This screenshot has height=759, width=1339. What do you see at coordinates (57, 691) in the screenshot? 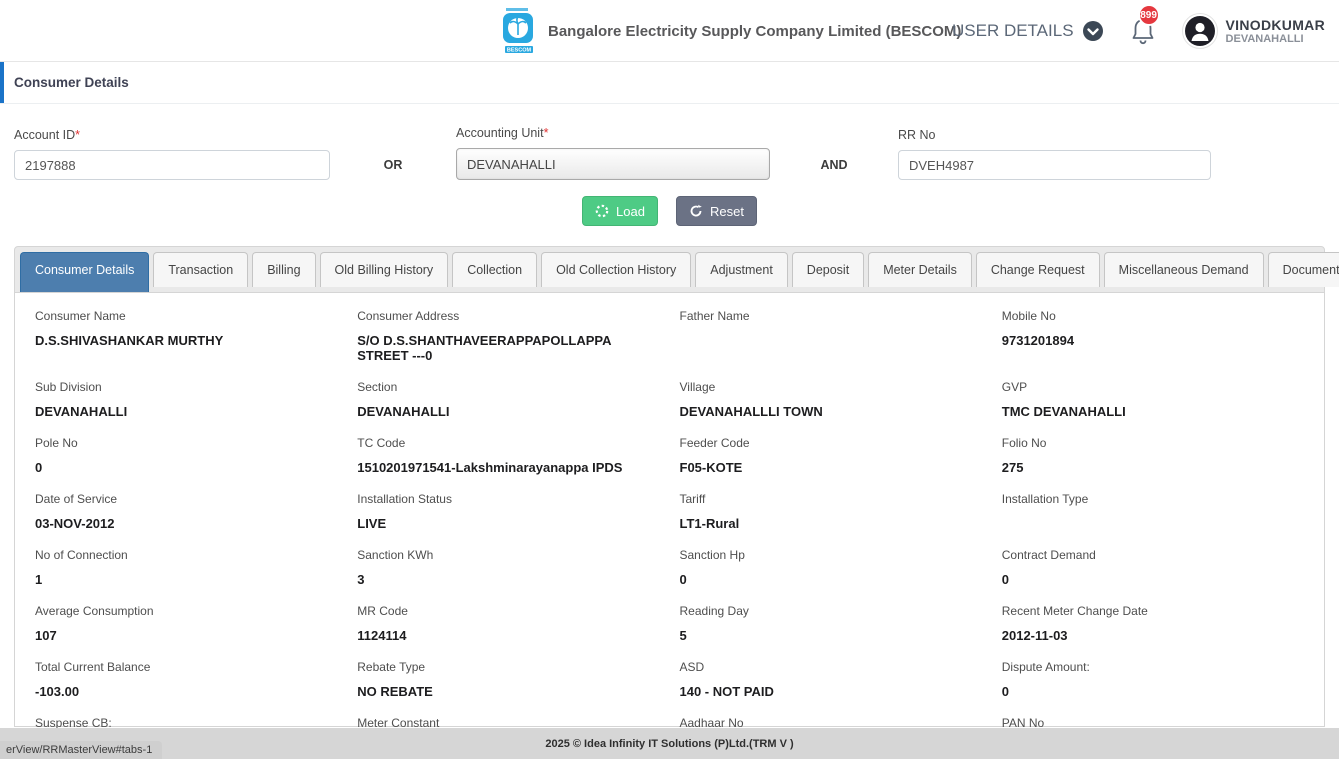
I see `detail-value: -103.00` at bounding box center [57, 691].